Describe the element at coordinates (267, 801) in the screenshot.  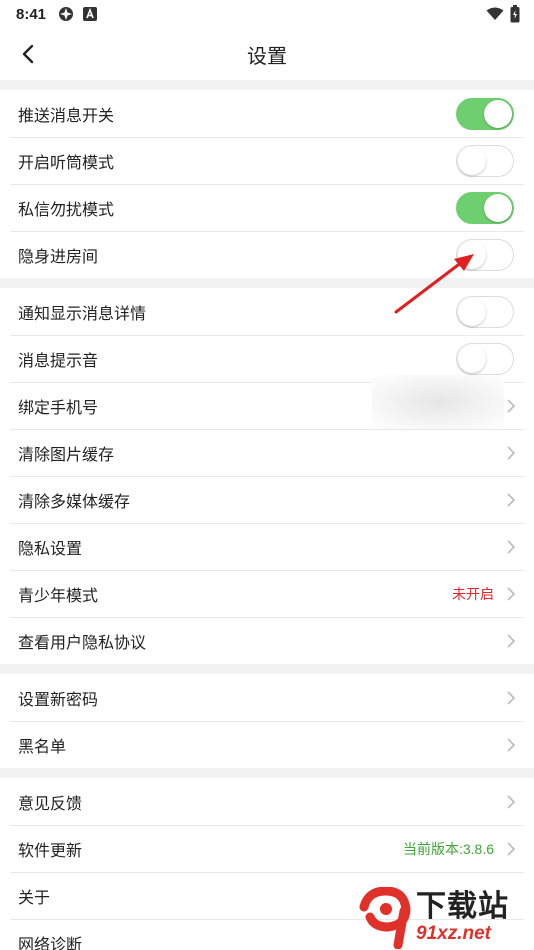
I see `setting-feedback: 意见反馈` at that location.